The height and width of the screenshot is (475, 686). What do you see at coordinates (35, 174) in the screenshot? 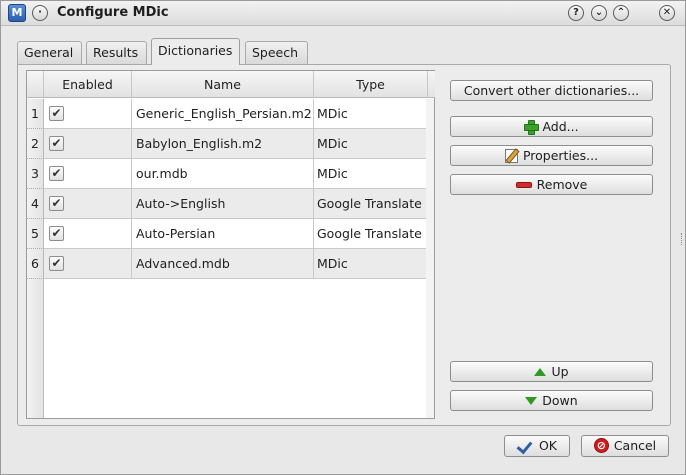
I see `row-number: 3` at bounding box center [35, 174].